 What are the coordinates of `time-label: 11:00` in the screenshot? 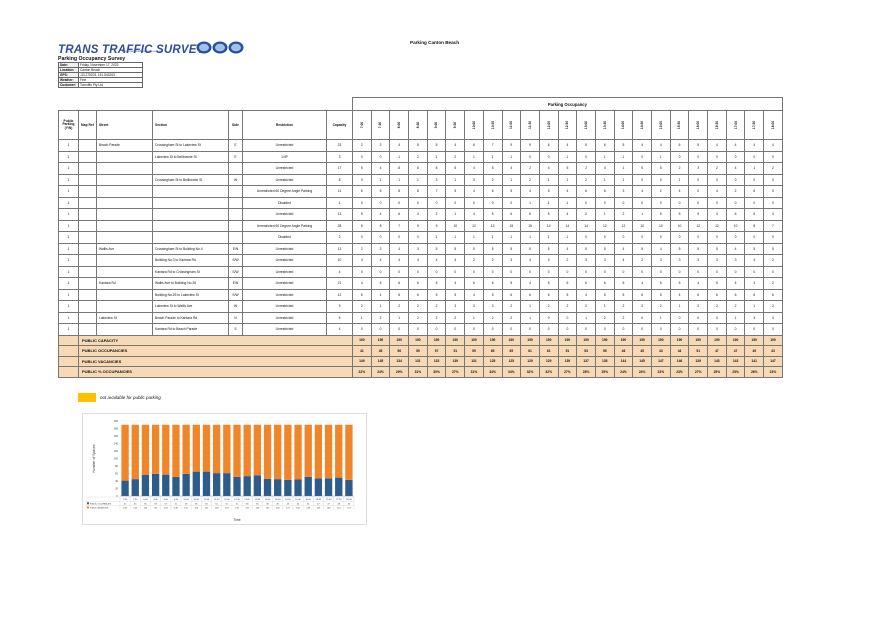 It's located at (511, 125).